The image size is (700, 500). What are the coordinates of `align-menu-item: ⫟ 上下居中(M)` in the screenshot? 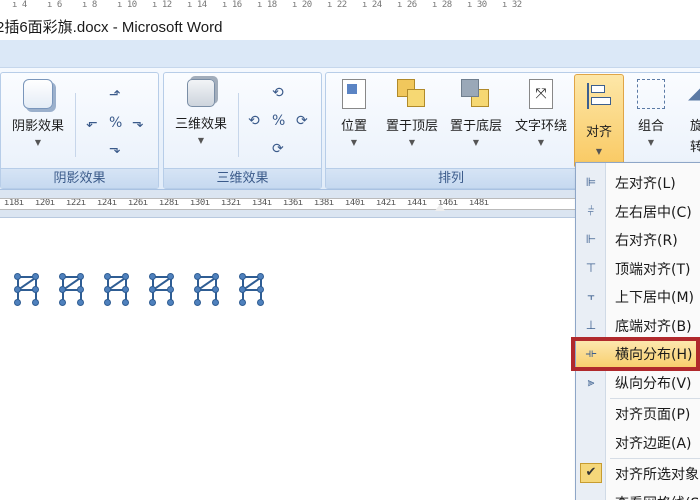 It's located at (638, 296).